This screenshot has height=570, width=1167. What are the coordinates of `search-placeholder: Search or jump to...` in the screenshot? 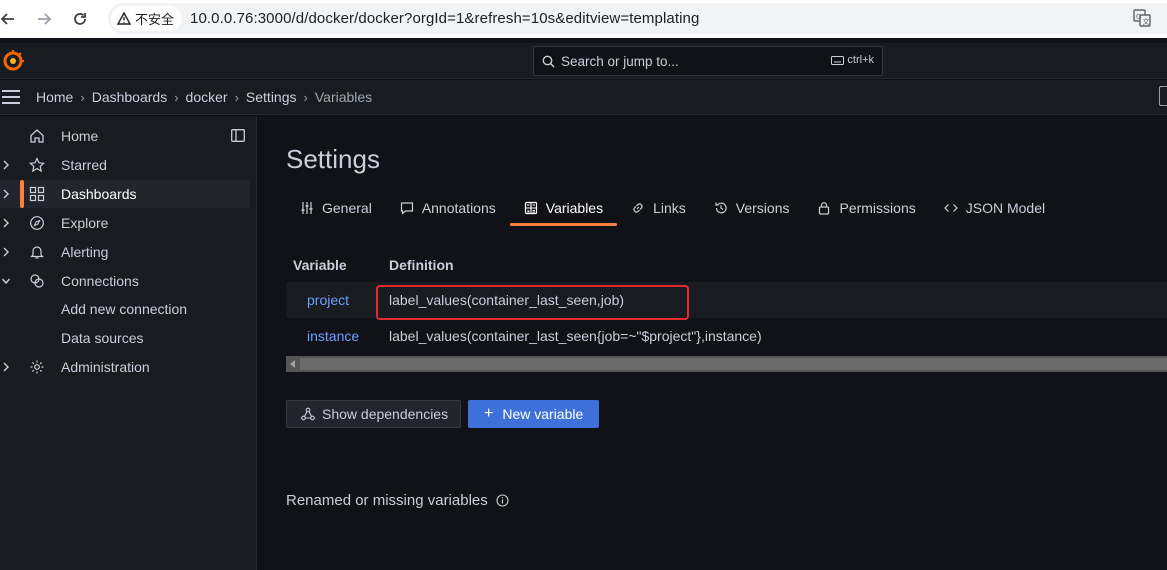 It's located at (620, 61).